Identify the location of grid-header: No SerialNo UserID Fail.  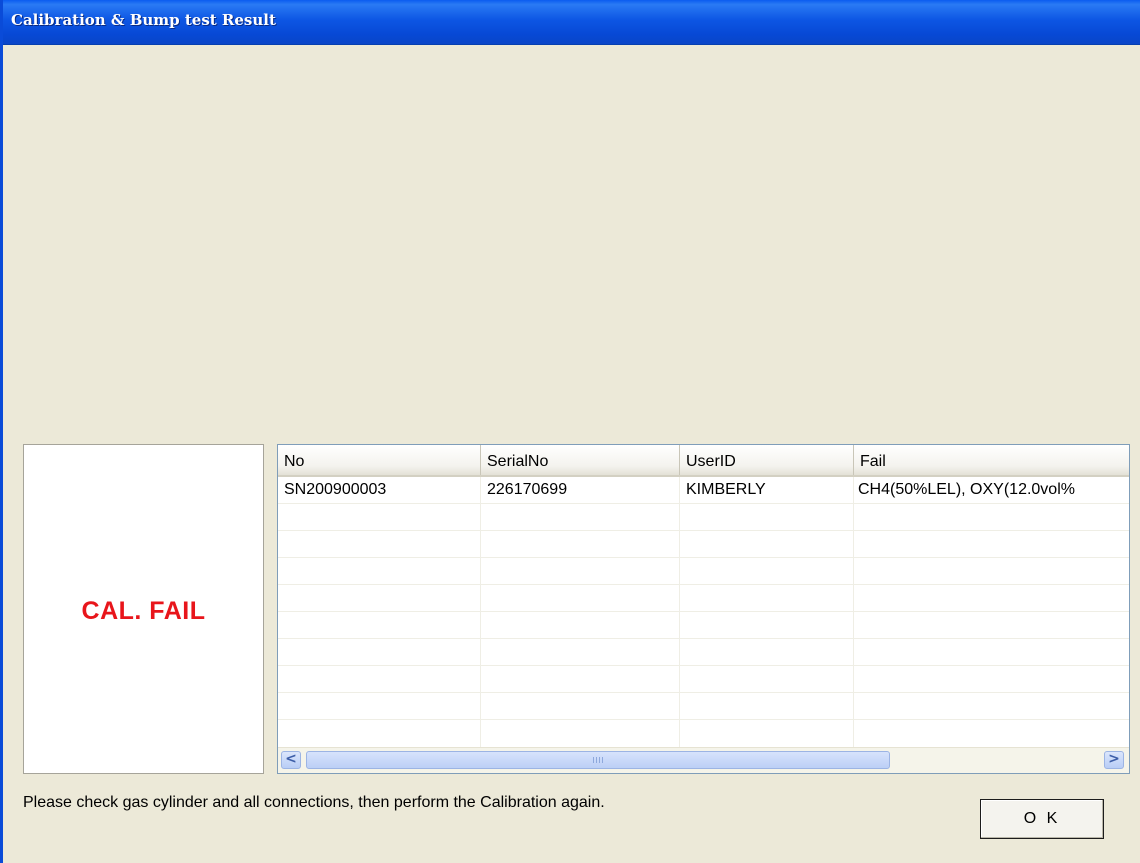
(703, 461).